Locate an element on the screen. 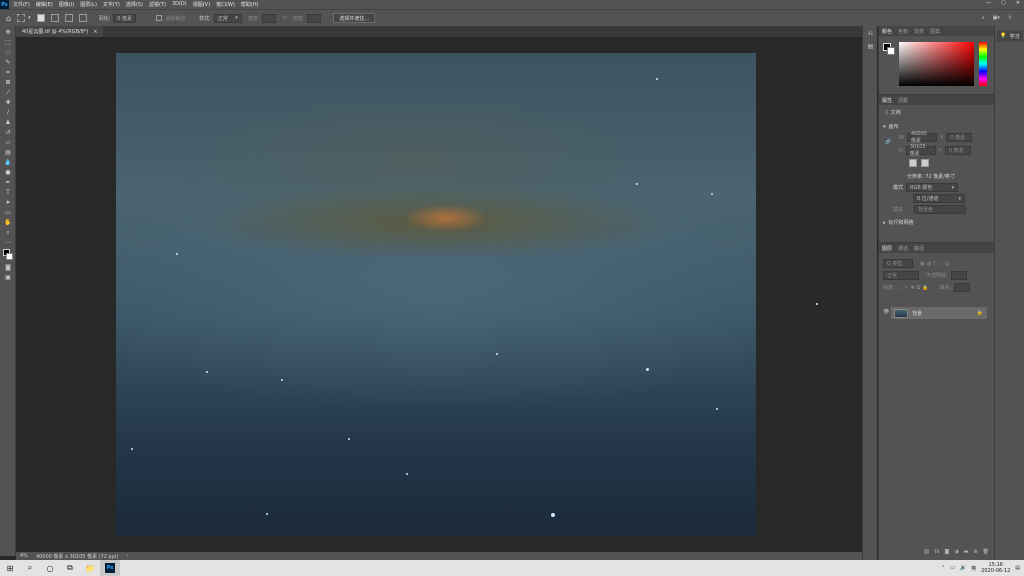 This screenshot has width=1024, height=576. tab-color: 颜色 is located at coordinates (887, 31).